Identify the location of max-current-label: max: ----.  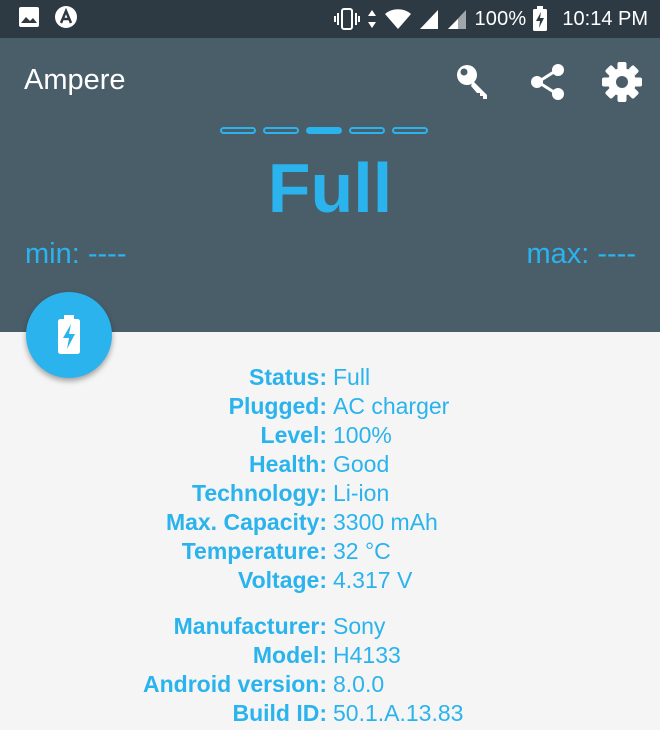
(581, 254).